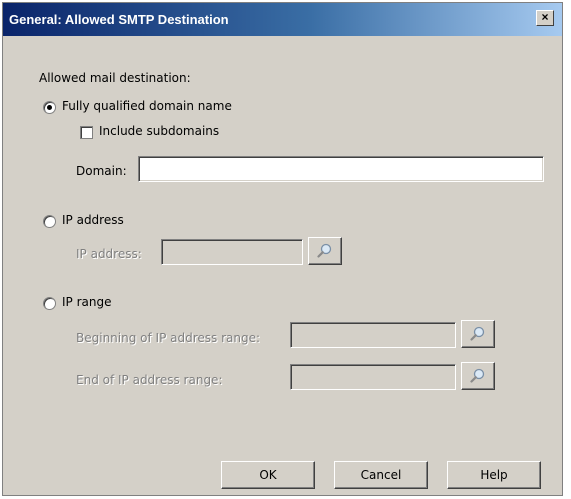  I want to click on range-end-field, so click(373, 377).